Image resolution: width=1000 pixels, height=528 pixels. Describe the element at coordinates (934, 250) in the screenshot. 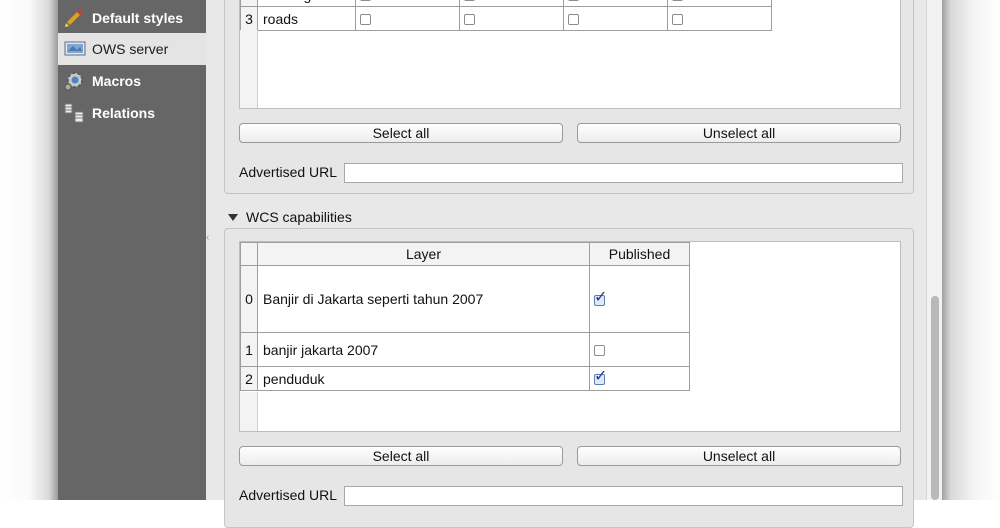

I see `vertical-scrollbar` at that location.